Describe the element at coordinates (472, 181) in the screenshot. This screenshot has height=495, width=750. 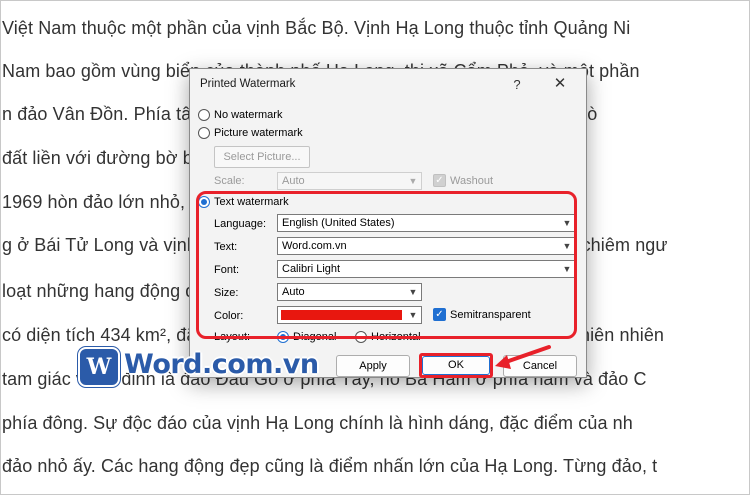
I see `washout-label: Washout` at that location.